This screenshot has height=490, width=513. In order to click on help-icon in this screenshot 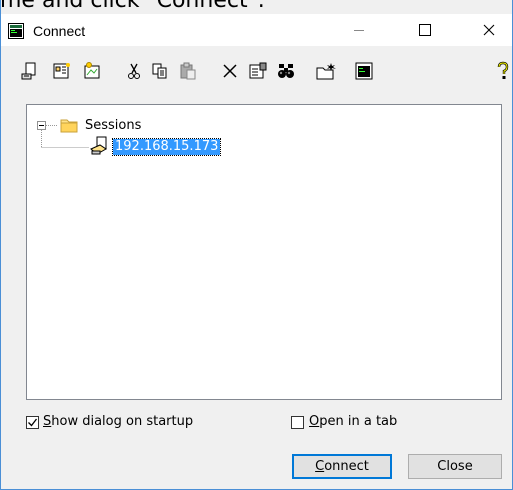, I will do `click(503, 71)`.